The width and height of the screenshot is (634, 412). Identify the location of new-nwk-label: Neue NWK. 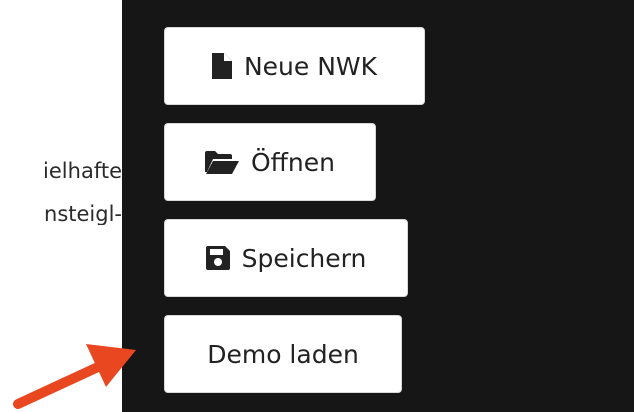
(310, 66).